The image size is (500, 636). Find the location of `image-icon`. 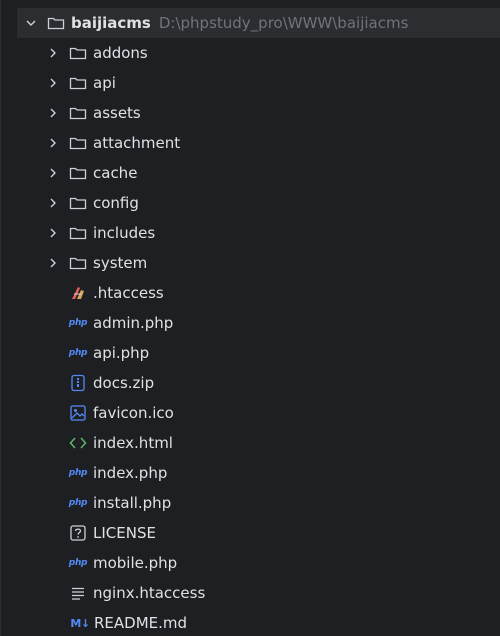

image-icon is located at coordinates (78, 413).